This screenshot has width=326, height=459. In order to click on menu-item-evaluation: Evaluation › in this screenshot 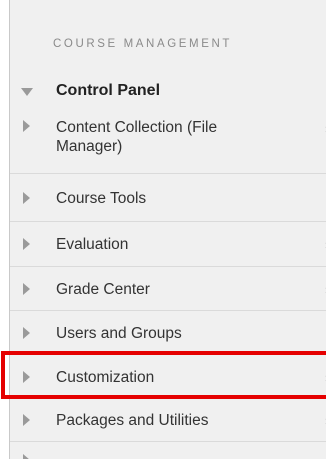, I will do `click(168, 244)`.